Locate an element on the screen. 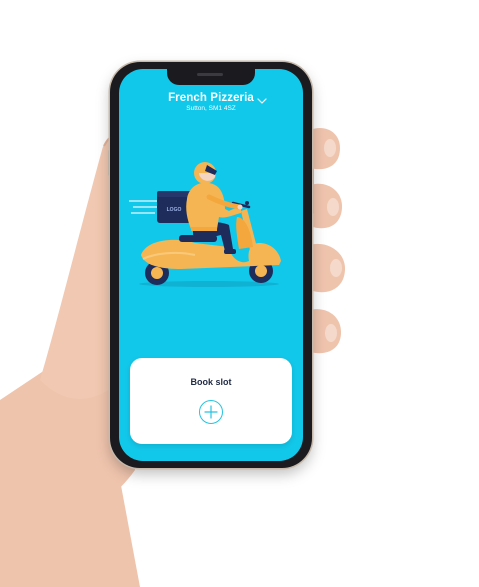 The image size is (479, 587). booking-card: Book slot is located at coordinates (211, 401).